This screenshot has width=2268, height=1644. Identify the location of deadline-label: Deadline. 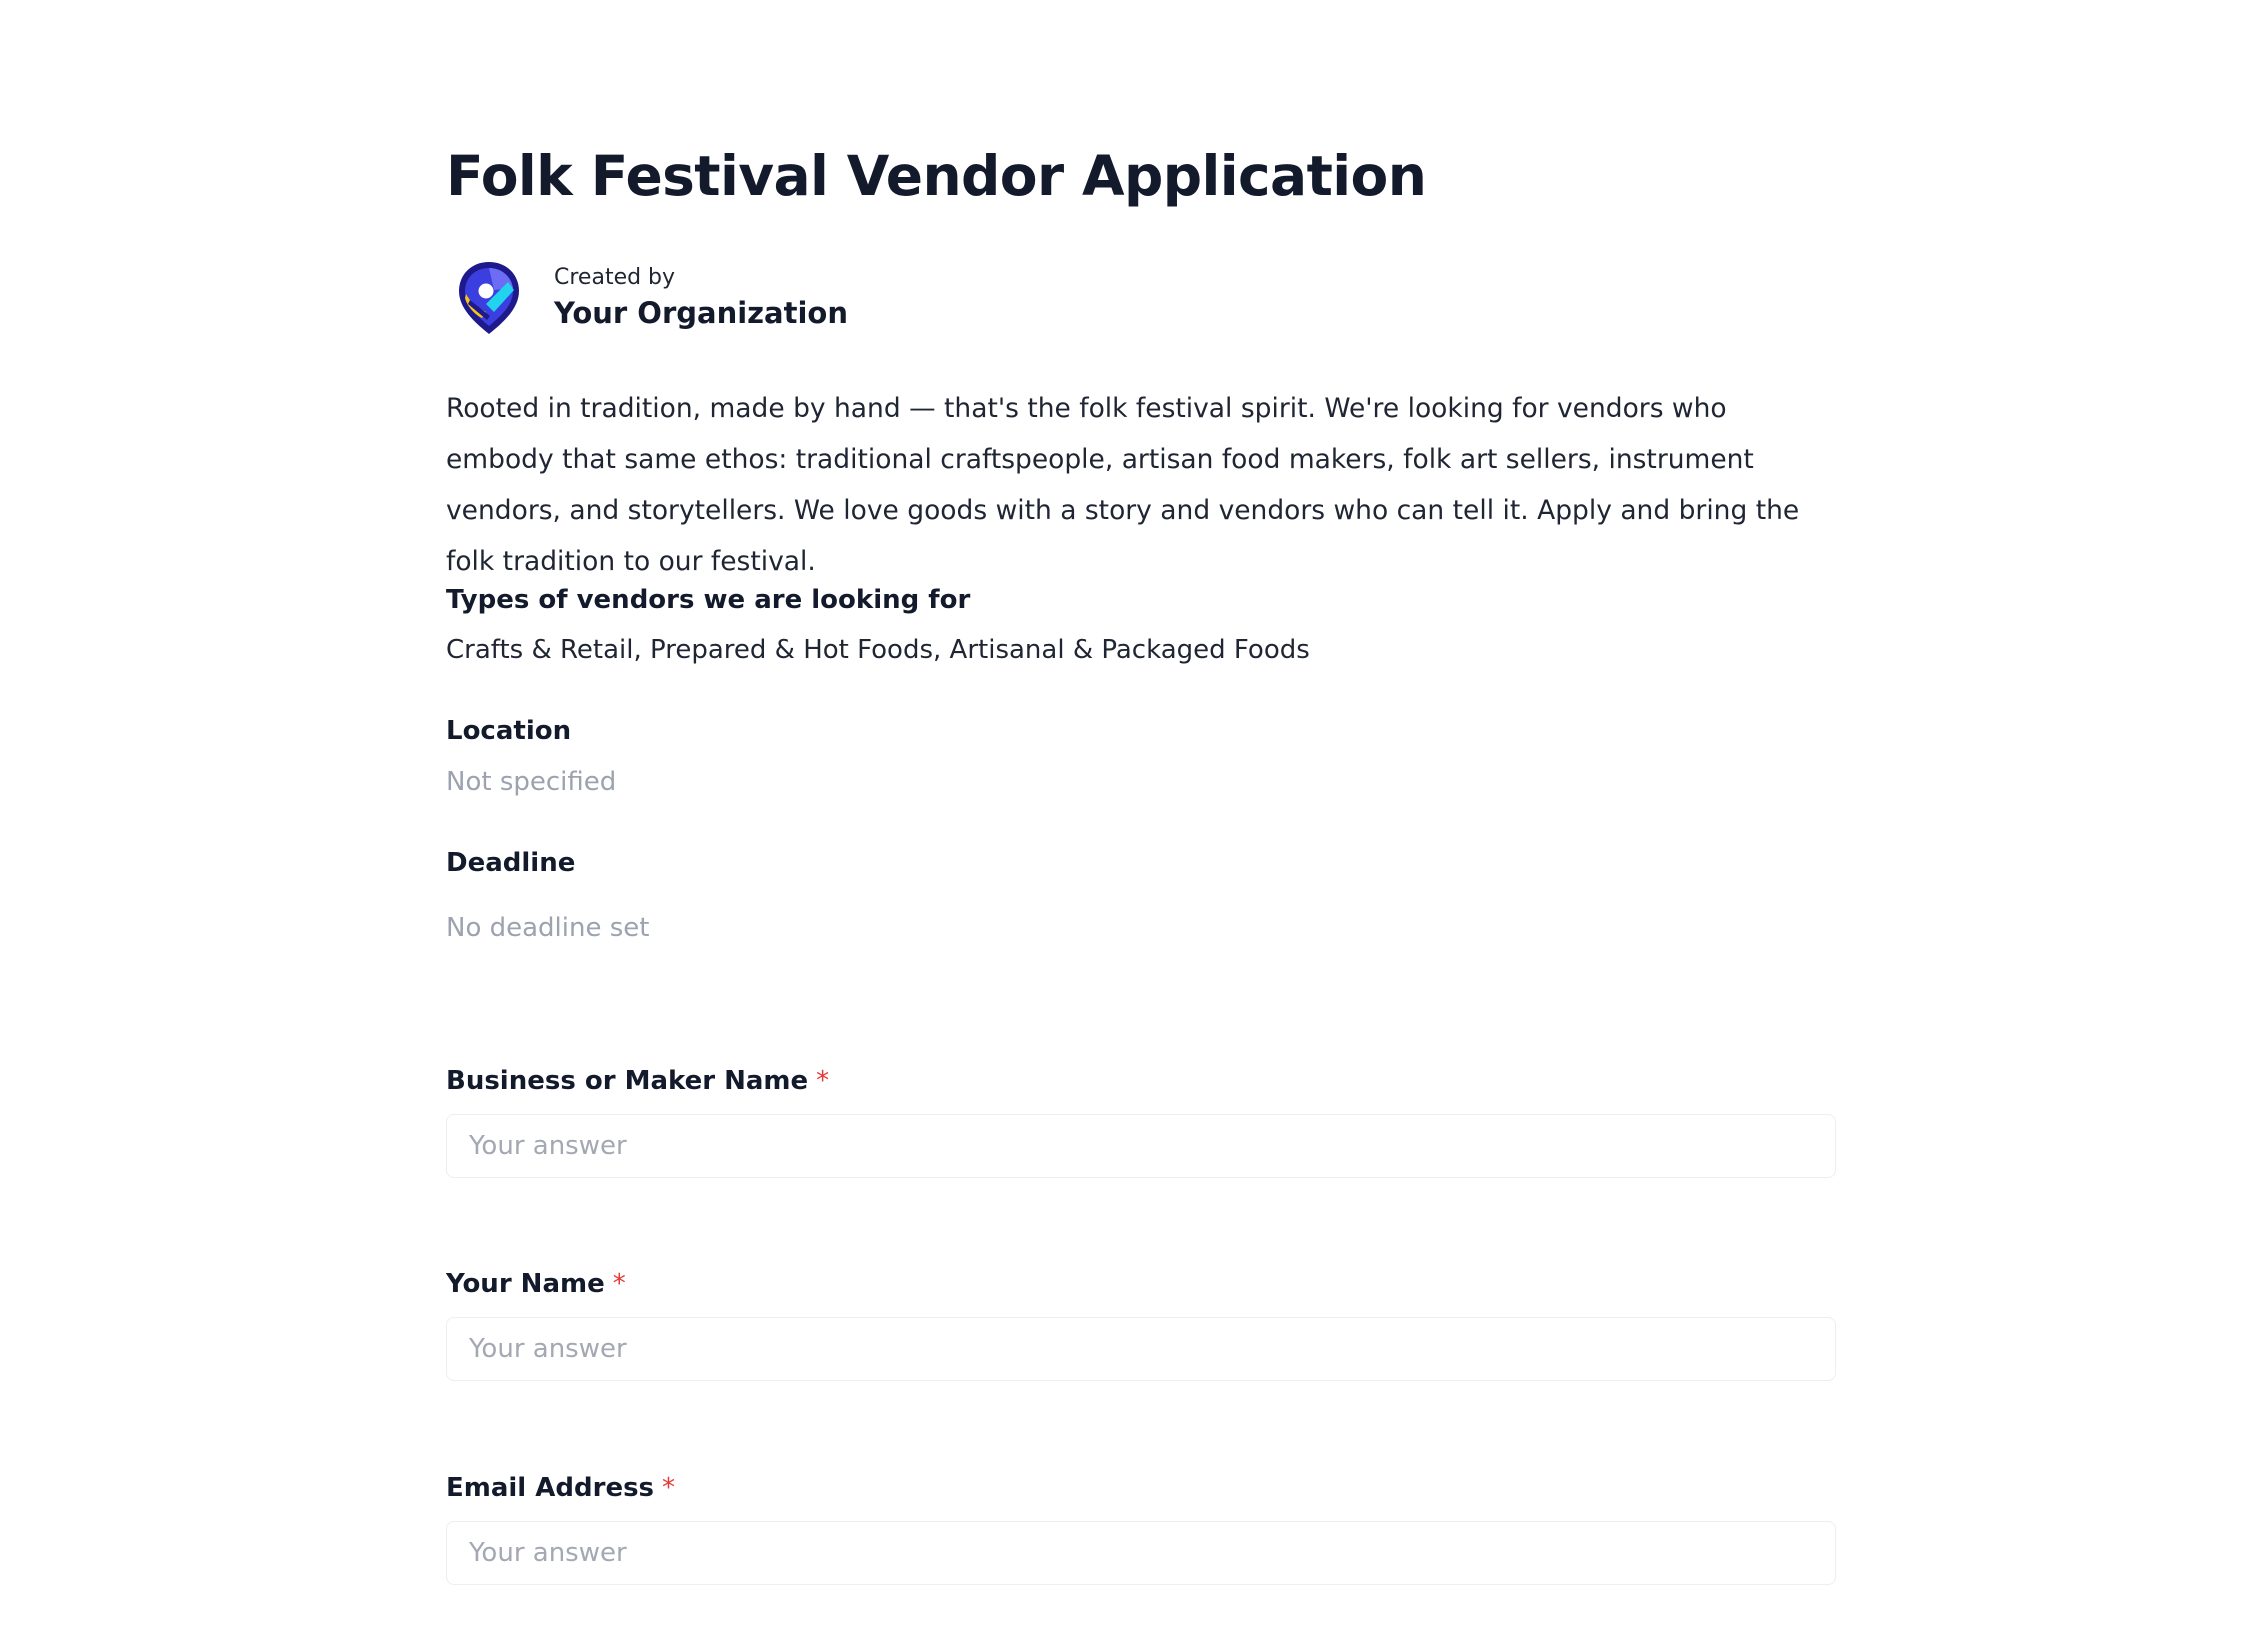
(511, 863).